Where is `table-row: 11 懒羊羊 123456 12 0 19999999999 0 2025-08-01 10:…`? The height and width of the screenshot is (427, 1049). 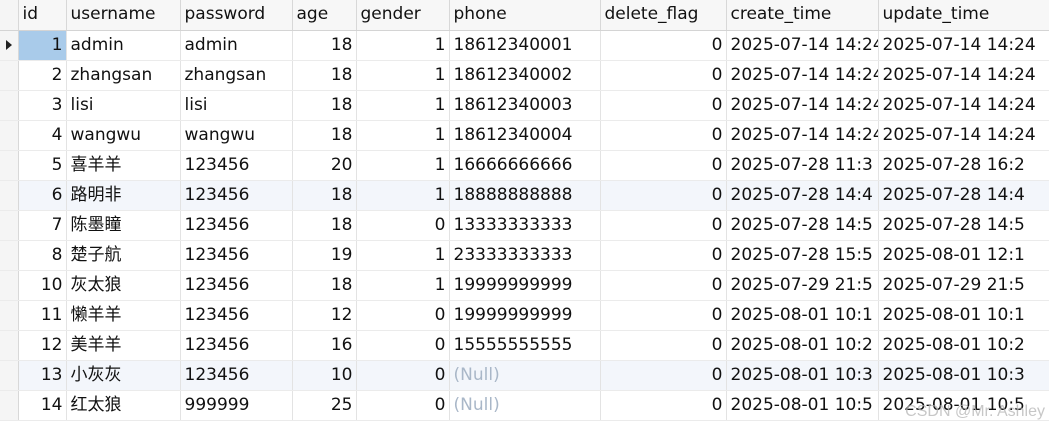 table-row: 11 懒羊羊 123456 12 0 19999999999 0 2025-08-01 10:… is located at coordinates (524, 315).